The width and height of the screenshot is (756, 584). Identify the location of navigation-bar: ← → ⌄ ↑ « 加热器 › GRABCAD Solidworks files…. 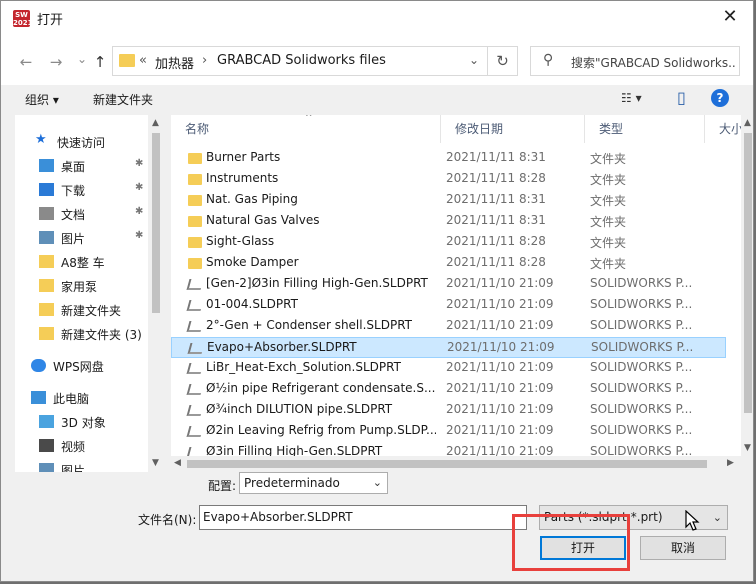
(377, 59).